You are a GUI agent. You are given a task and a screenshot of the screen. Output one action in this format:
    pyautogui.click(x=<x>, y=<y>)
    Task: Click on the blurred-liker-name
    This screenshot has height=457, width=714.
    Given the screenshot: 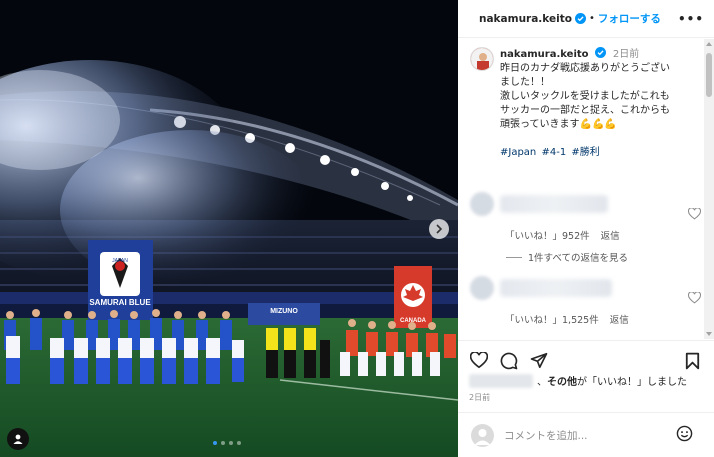 What is the action you would take?
    pyautogui.click(x=501, y=380)
    